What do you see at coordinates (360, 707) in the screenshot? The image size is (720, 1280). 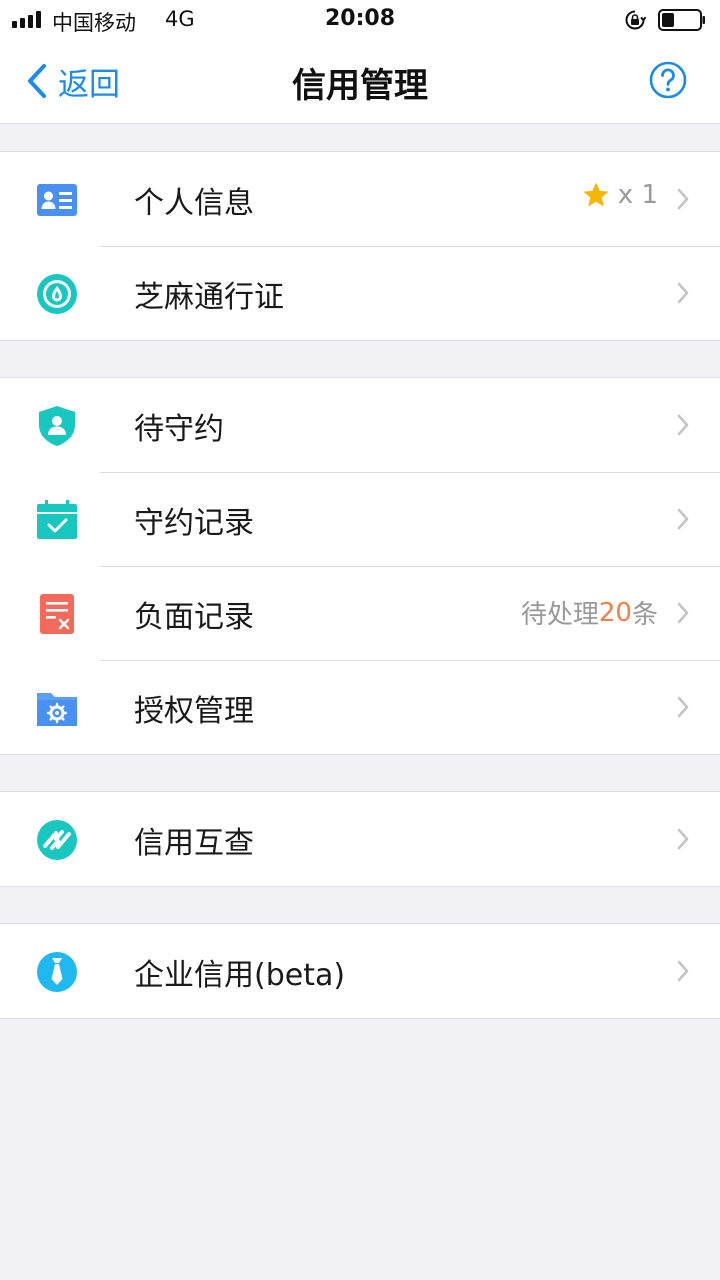 I see `menu-item-authorization-management: 授权管理` at bounding box center [360, 707].